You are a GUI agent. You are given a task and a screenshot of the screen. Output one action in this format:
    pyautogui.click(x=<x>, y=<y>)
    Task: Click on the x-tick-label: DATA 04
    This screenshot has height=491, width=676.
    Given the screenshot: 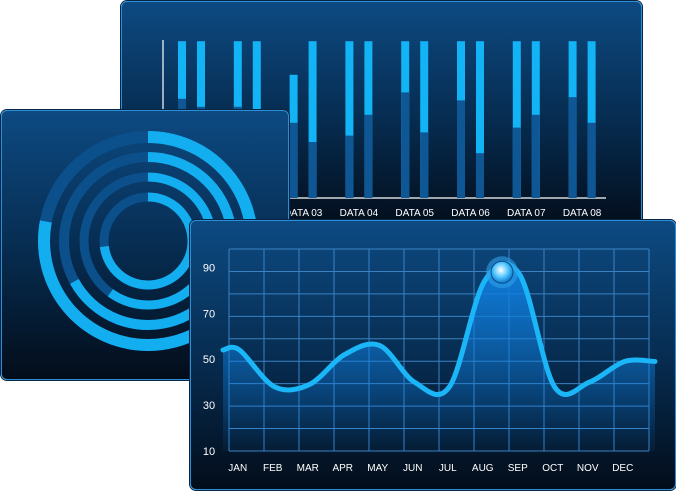 What is the action you would take?
    pyautogui.click(x=359, y=213)
    